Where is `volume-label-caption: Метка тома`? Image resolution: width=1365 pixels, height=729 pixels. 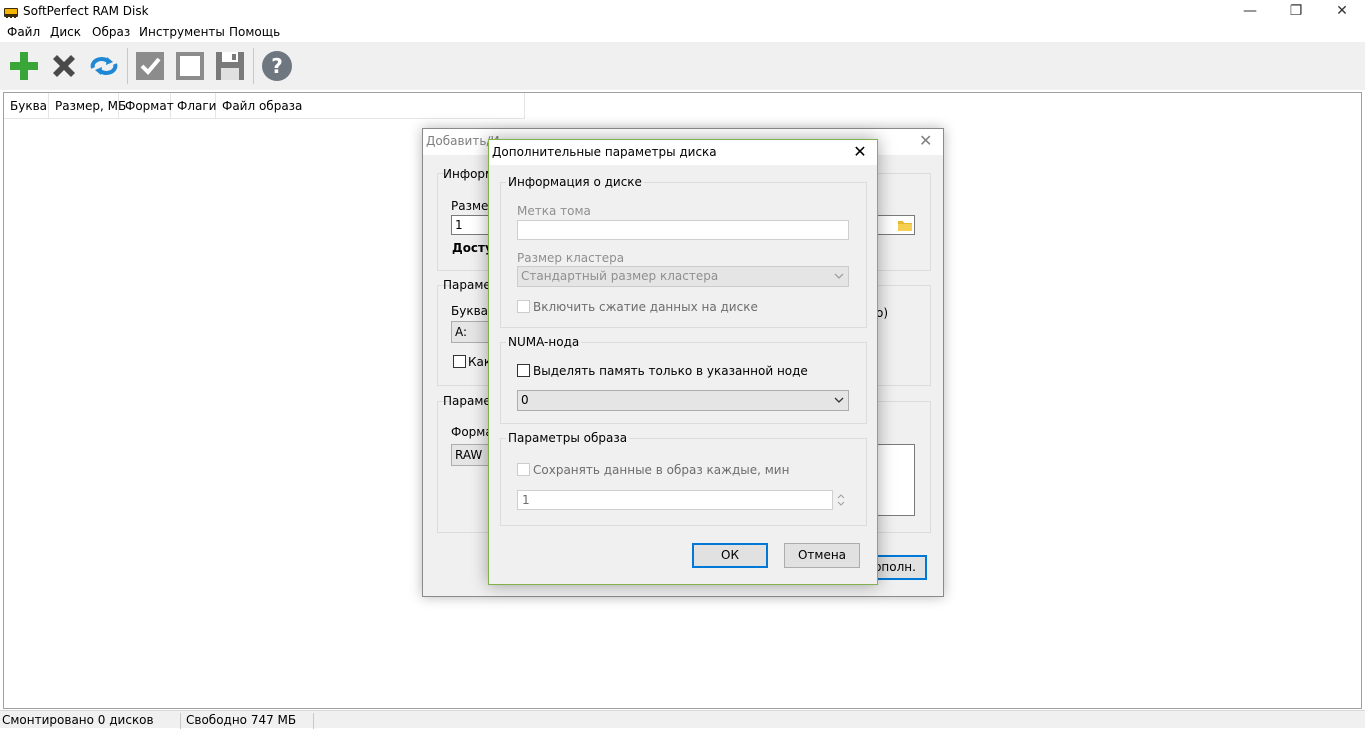 volume-label-caption: Метка тома is located at coordinates (554, 211).